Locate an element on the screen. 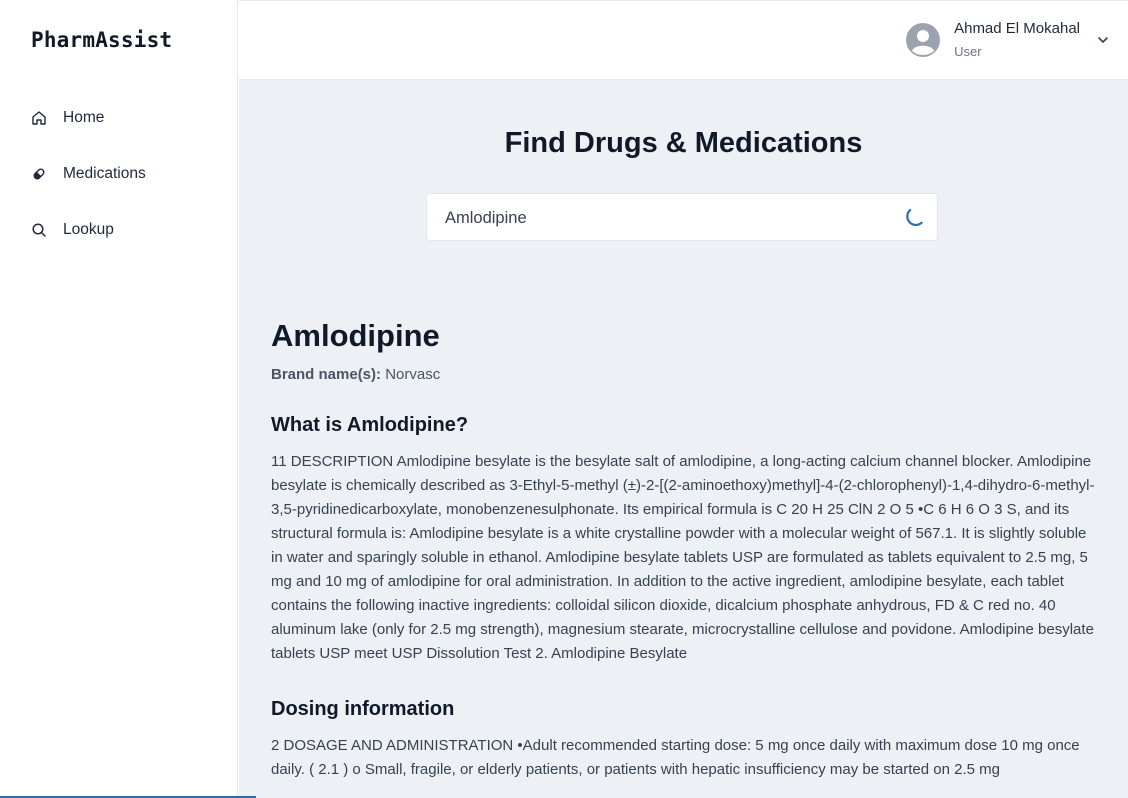 Image resolution: width=1128 pixels, height=798 pixels. user-menu: Ahmad El Mokahal User is located at coordinates (1008, 40).